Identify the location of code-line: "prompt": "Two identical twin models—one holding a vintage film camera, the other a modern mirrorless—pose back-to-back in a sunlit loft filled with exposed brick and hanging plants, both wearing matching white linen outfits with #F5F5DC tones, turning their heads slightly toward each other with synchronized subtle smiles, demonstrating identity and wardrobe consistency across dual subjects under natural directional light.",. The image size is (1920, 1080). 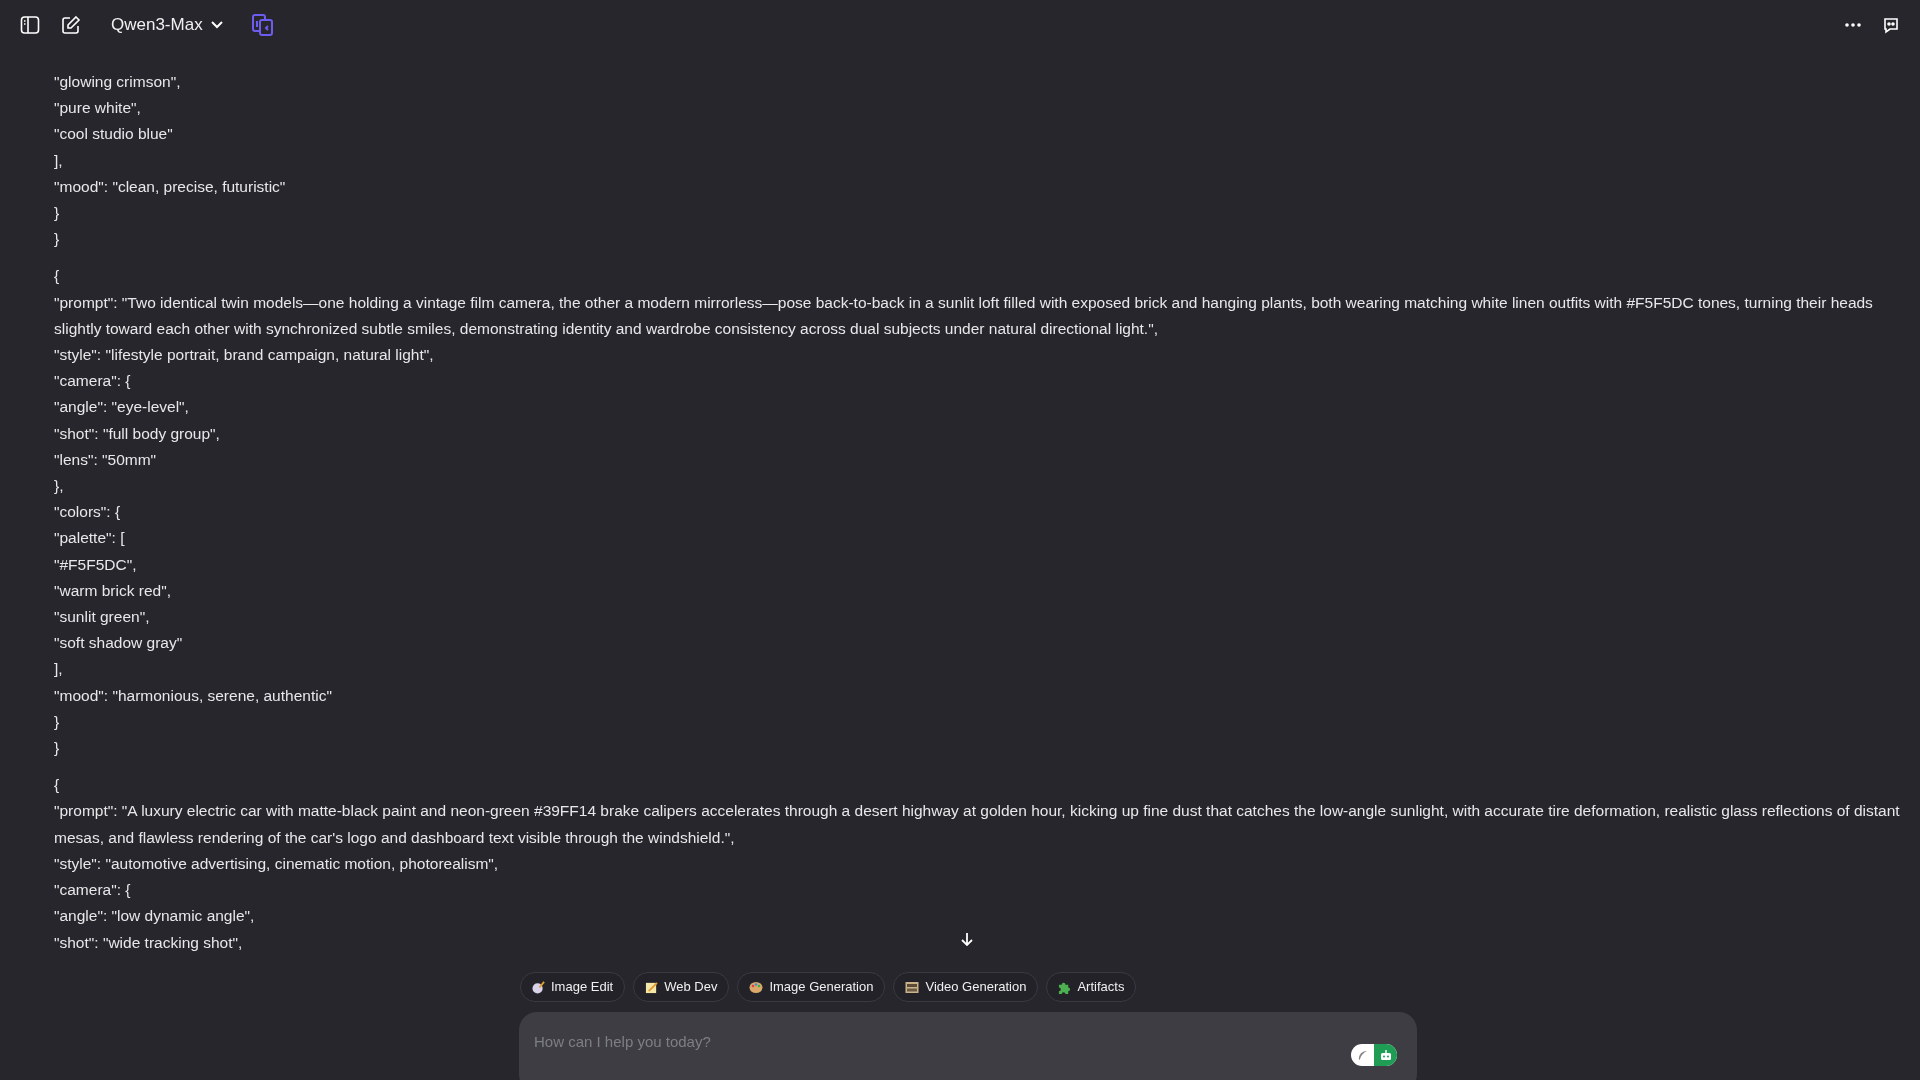
(964, 315).